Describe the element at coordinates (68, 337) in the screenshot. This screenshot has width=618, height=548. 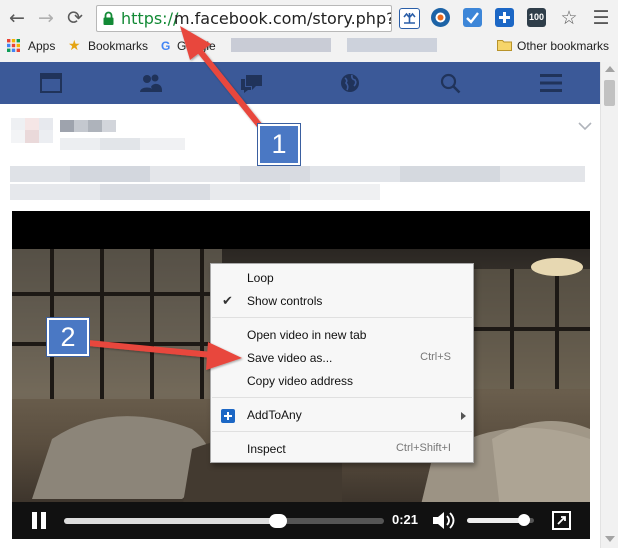
I see `step-2-badge: 2` at that location.